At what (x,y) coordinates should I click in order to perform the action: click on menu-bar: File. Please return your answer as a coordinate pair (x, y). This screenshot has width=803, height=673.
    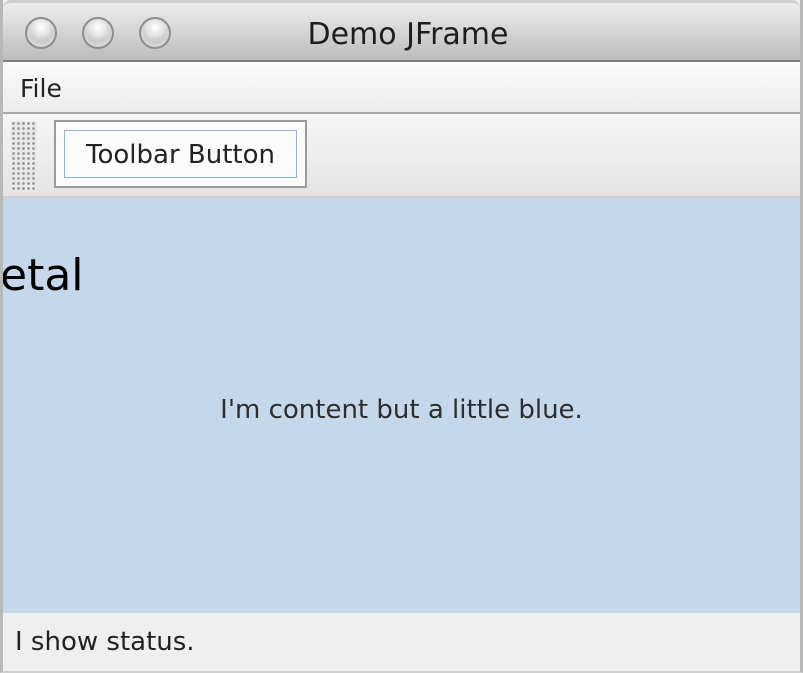
    Looking at the image, I should click on (401, 88).